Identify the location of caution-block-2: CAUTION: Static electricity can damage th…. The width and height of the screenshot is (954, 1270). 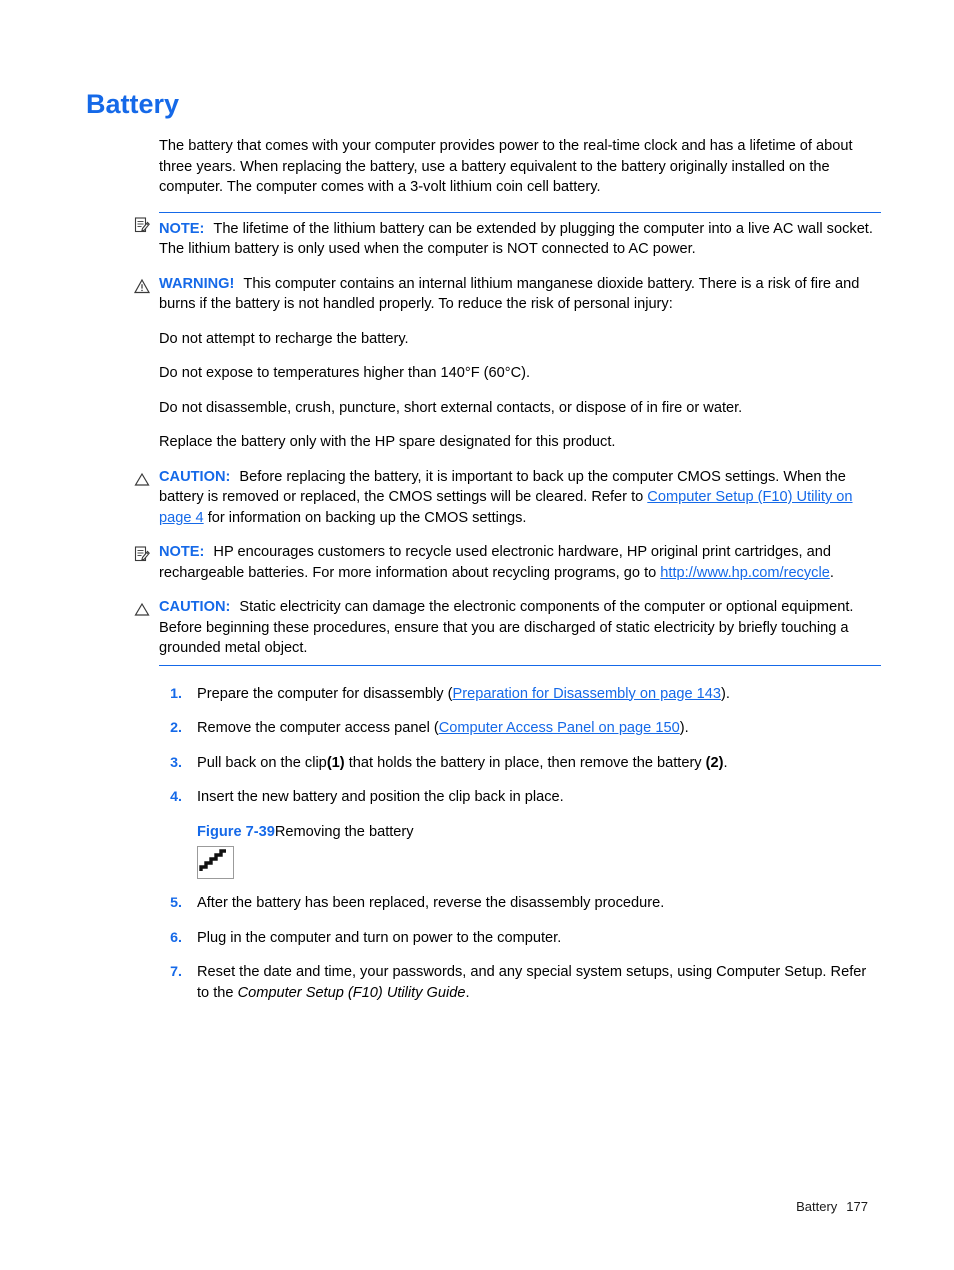
(507, 631).